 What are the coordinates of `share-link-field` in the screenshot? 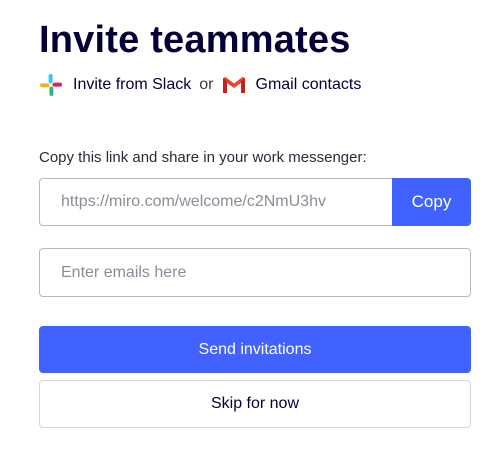 It's located at (215, 202).